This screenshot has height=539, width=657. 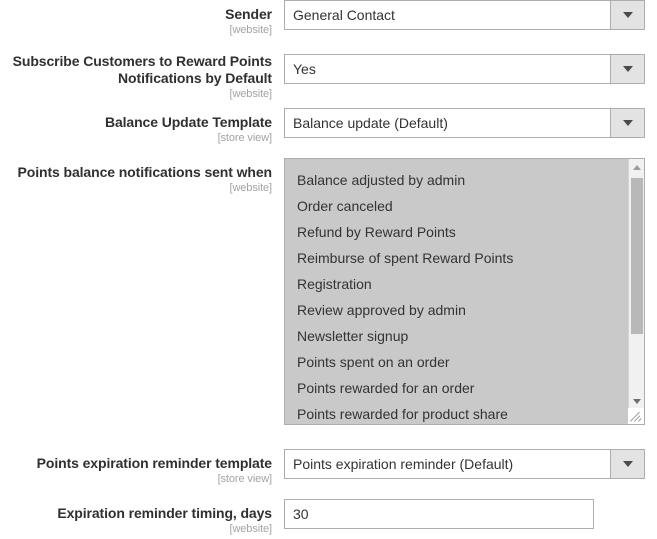 What do you see at coordinates (188, 122) in the screenshot?
I see `label-text: Balance Update Template` at bounding box center [188, 122].